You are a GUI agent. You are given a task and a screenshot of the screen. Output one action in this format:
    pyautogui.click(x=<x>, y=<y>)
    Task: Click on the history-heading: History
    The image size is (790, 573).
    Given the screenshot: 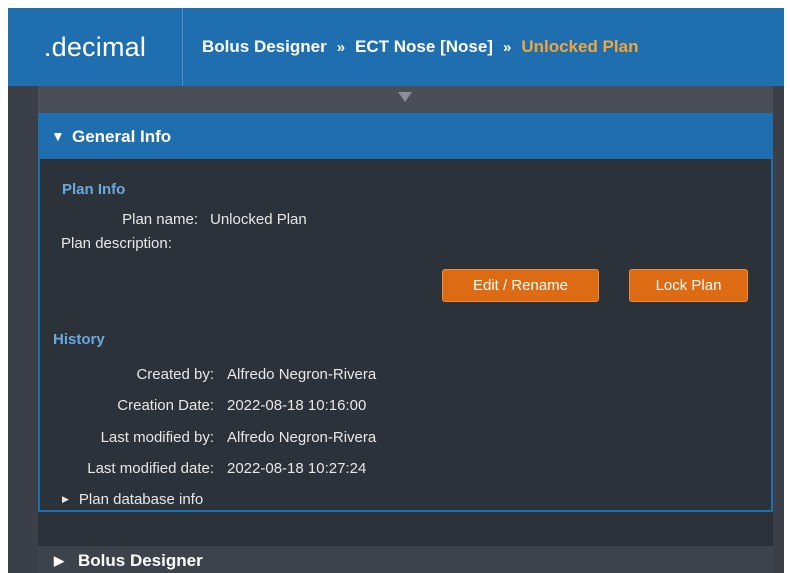 What is the action you would take?
    pyautogui.click(x=79, y=339)
    